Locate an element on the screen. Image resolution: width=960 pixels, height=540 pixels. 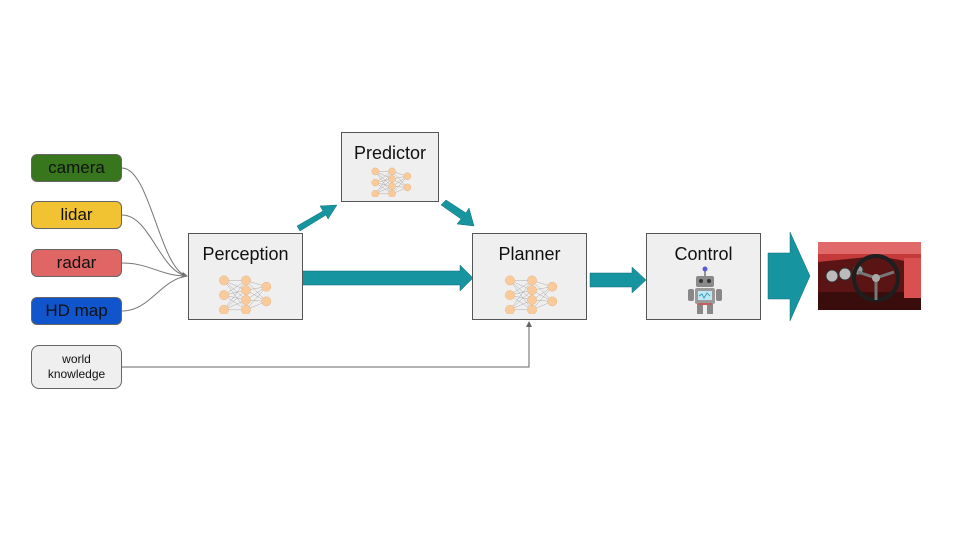
arrow-control-to-vehicle is located at coordinates (789, 276).